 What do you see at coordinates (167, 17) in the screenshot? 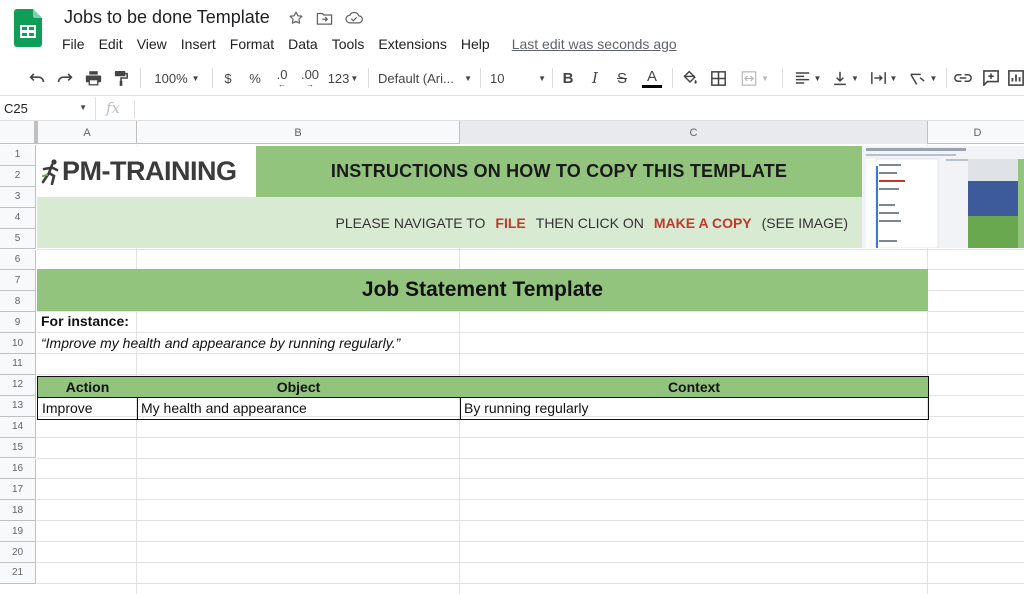
I see `document-title: Jobs to be done Template` at bounding box center [167, 17].